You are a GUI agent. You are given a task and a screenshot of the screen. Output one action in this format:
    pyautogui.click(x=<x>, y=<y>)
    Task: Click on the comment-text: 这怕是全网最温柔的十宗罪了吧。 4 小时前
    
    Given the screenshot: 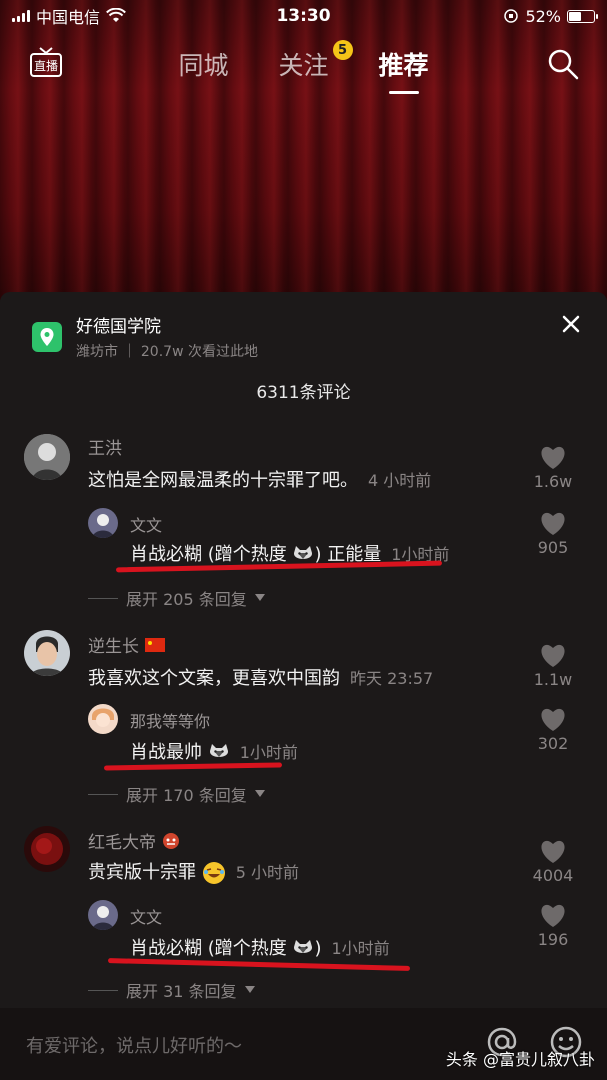 What is the action you would take?
    pyautogui.click(x=259, y=479)
    